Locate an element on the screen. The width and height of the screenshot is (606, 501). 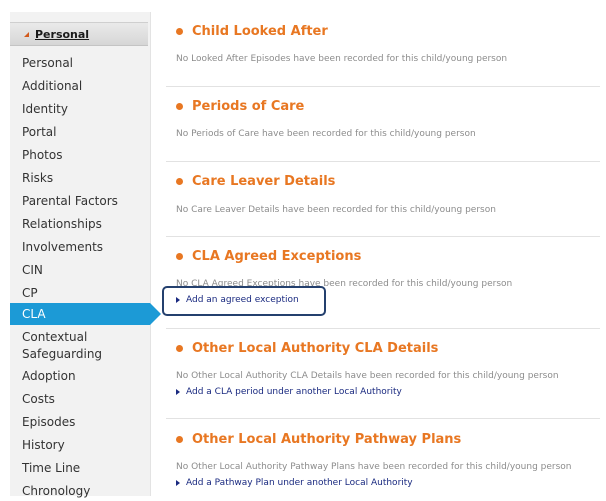
sidebar-item-label: Contextual is located at coordinates (55, 337).